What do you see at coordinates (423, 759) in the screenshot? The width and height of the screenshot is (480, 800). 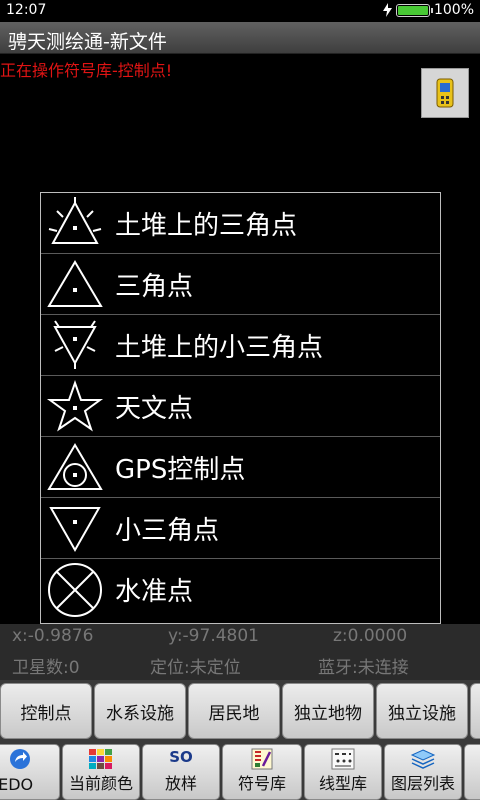 I see `layer-list-icon` at bounding box center [423, 759].